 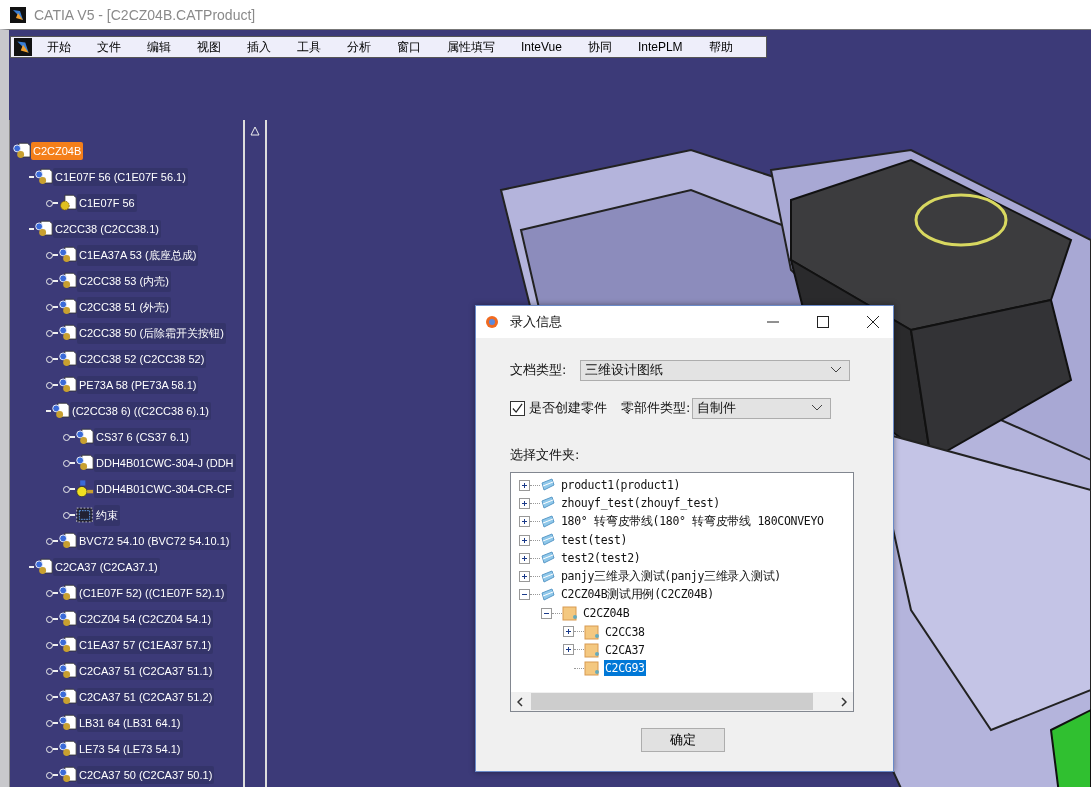 What do you see at coordinates (660, 47) in the screenshot?
I see `menu-item: IntePLM` at bounding box center [660, 47].